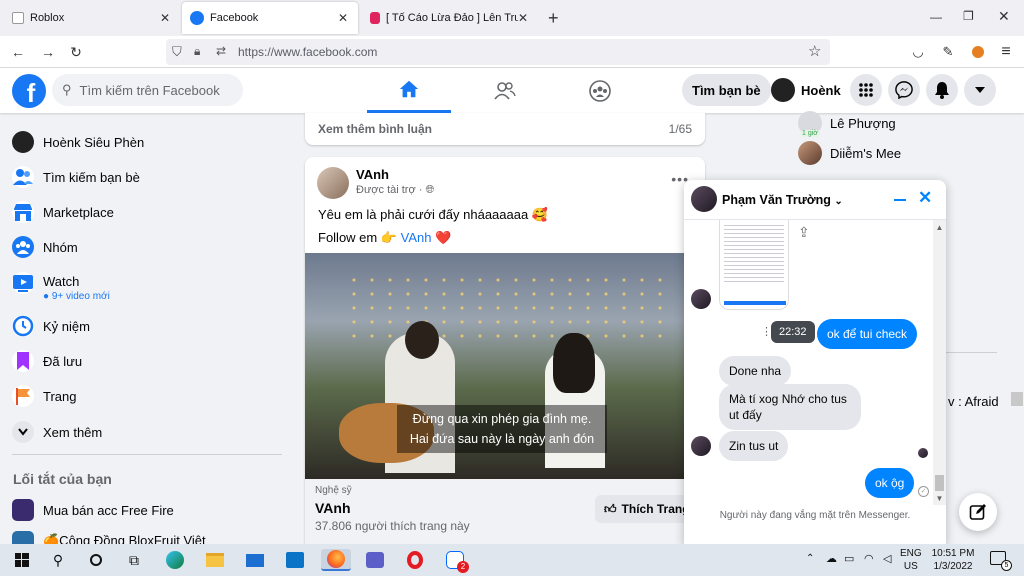 This screenshot has height=576, width=1024. Describe the element at coordinates (48, 52) in the screenshot. I see `forward-arrow-icon: →` at that location.